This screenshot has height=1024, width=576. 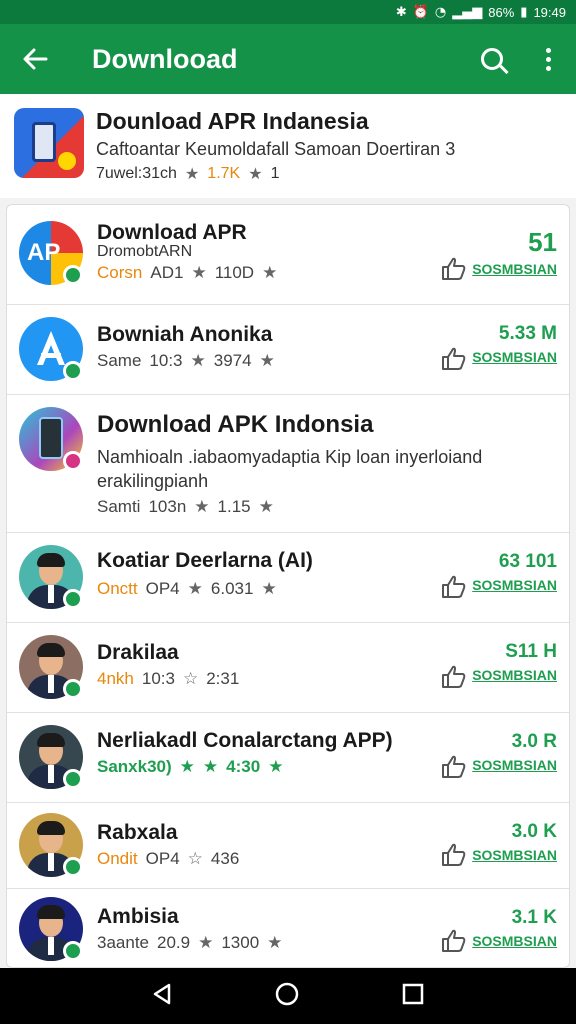 I want to click on status-bar: ✱ ⏰ ◔ ▂▄▆ 86% ▮ 19:49, so click(x=288, y=12).